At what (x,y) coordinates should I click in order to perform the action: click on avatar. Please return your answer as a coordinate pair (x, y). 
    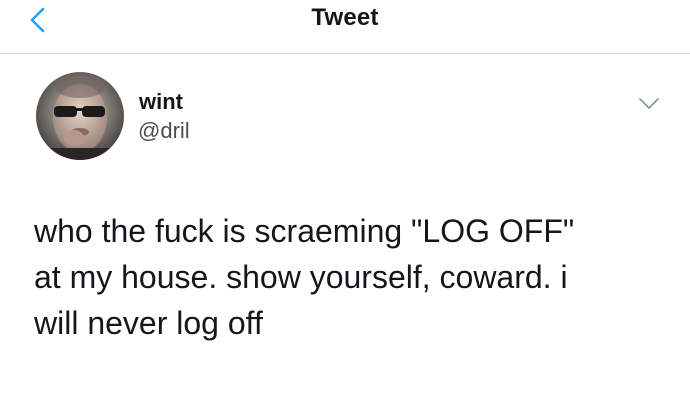
    Looking at the image, I should click on (80, 116).